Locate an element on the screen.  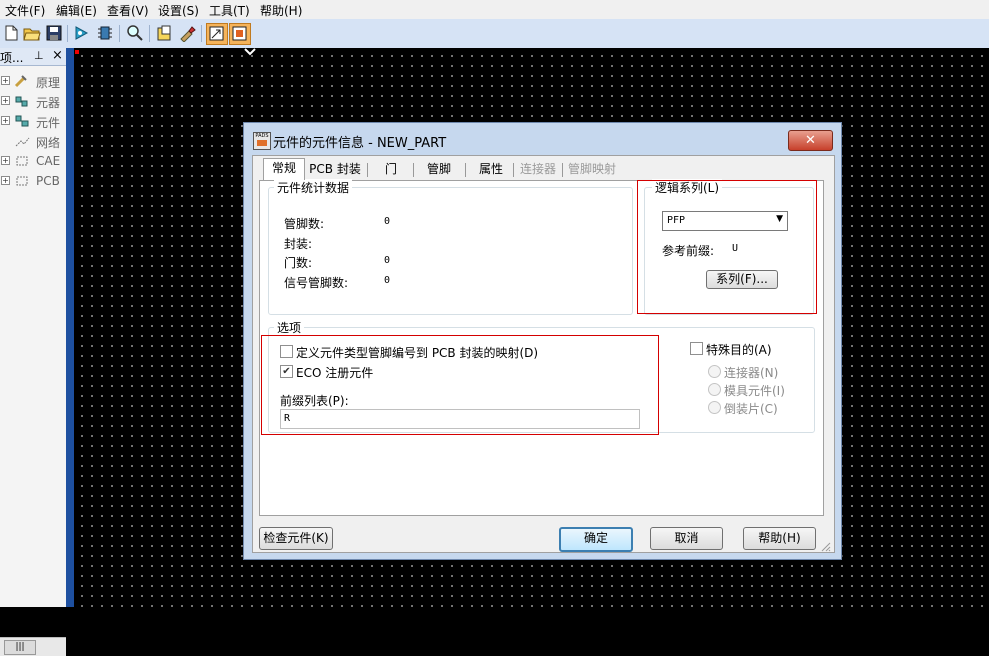
chip-icon is located at coordinates (105, 33).